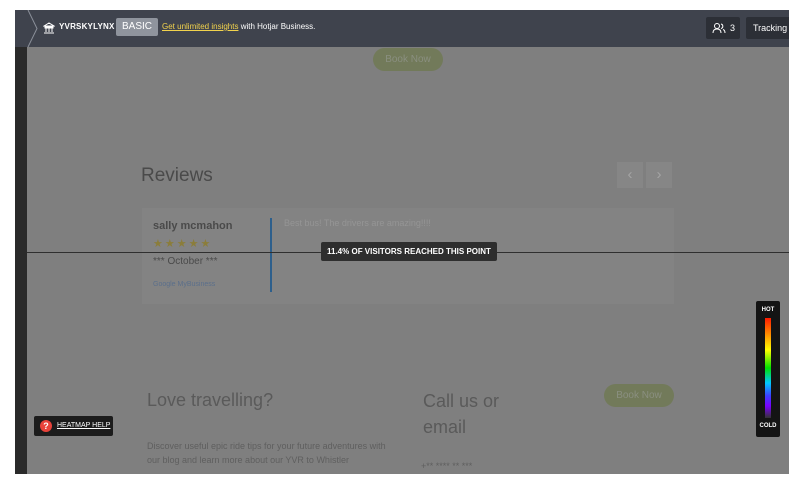 The height and width of the screenshot is (494, 804). I want to click on site-name: YVRSKYLYNX, so click(87, 26).